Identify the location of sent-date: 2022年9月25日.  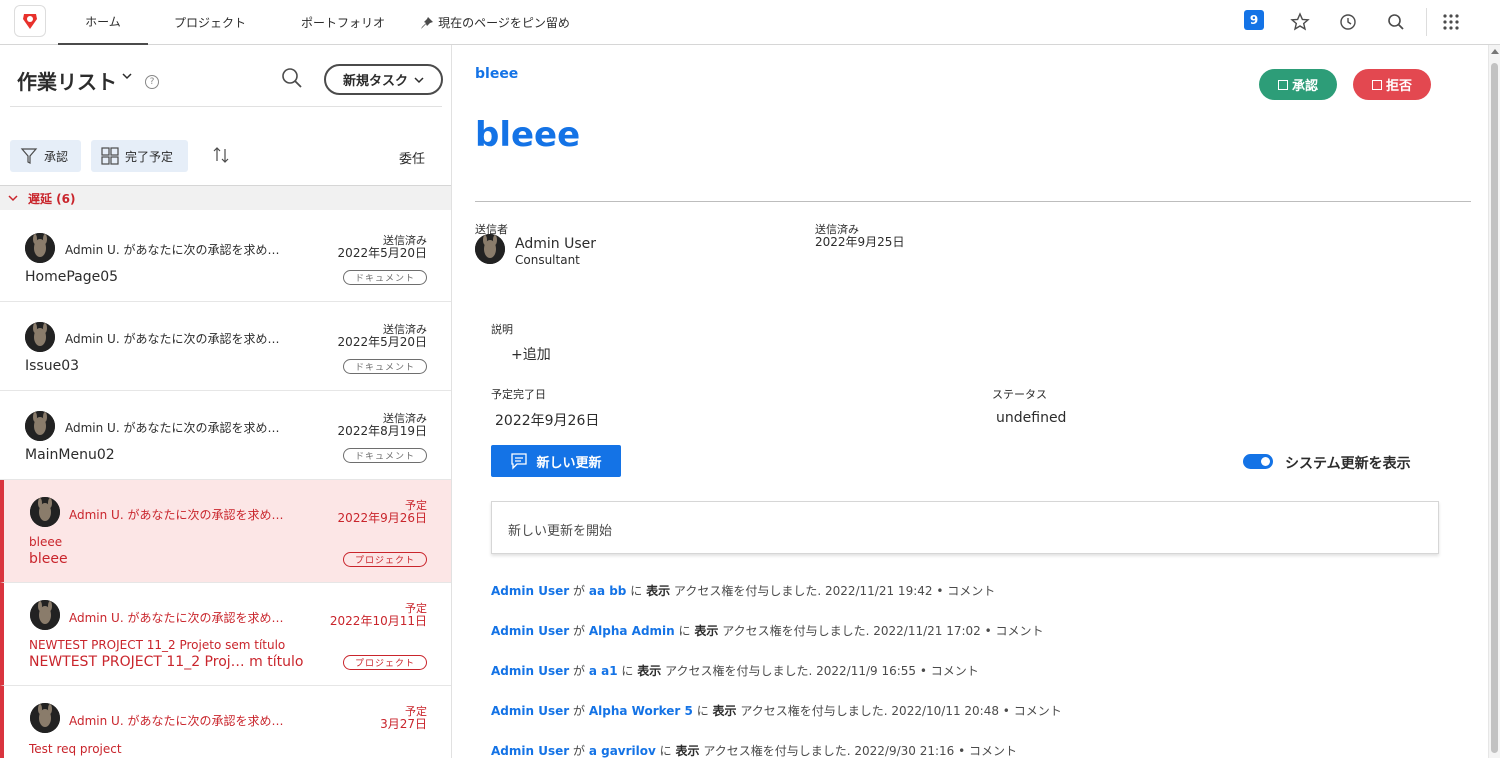
(860, 242).